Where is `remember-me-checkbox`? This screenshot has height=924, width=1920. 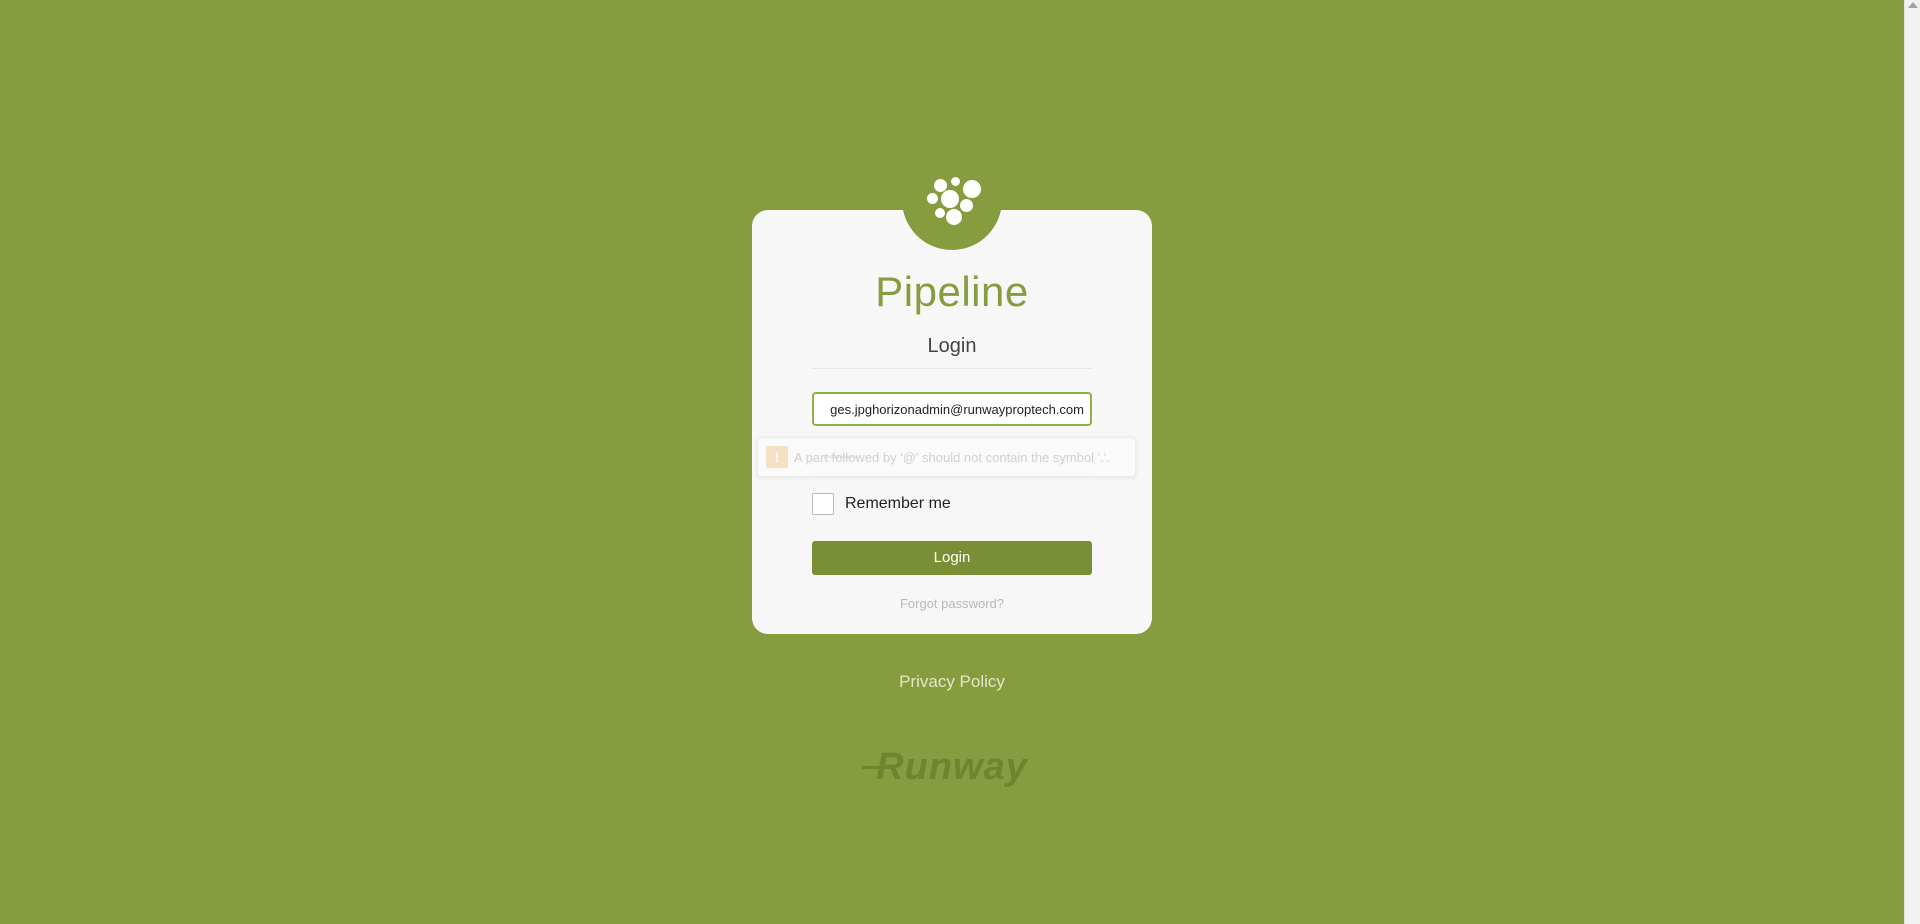 remember-me-checkbox is located at coordinates (823, 504).